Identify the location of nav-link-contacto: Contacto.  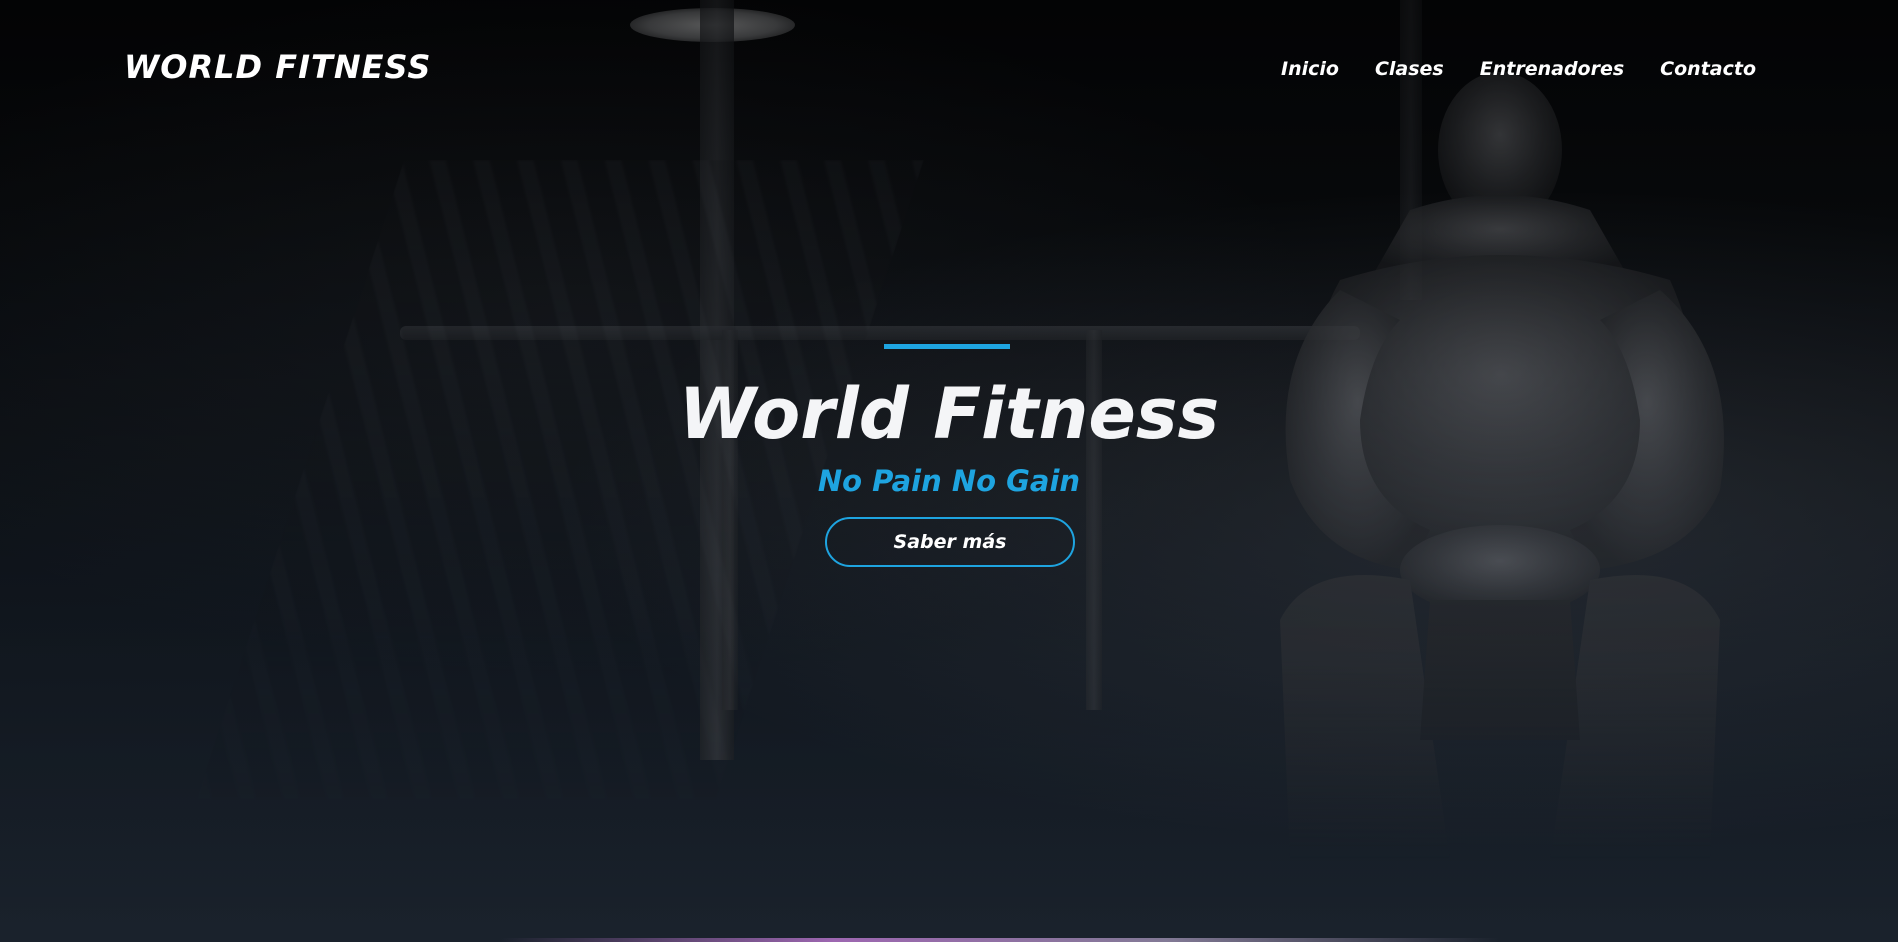
(1708, 69).